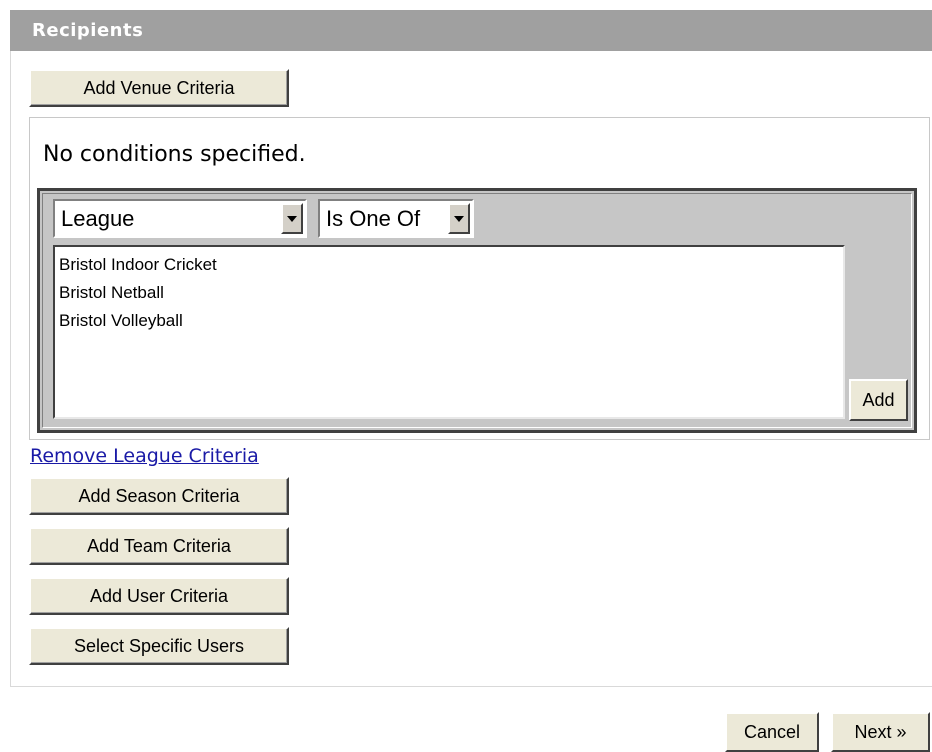  I want to click on operator-select-value: Is One Of, so click(373, 218).